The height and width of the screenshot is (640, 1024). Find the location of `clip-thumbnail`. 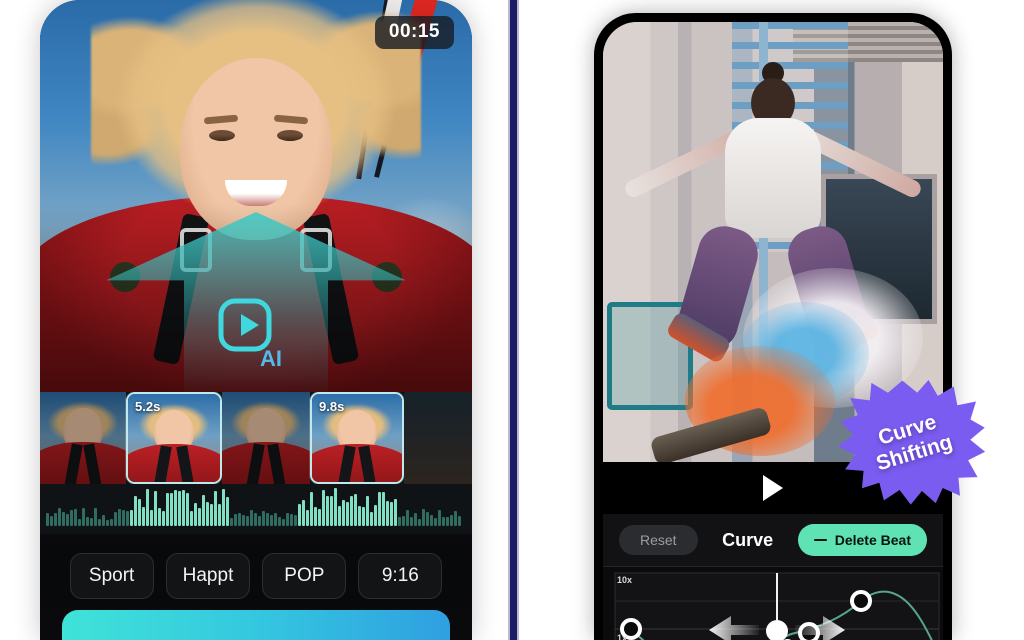

clip-thumbnail is located at coordinates (83, 438).